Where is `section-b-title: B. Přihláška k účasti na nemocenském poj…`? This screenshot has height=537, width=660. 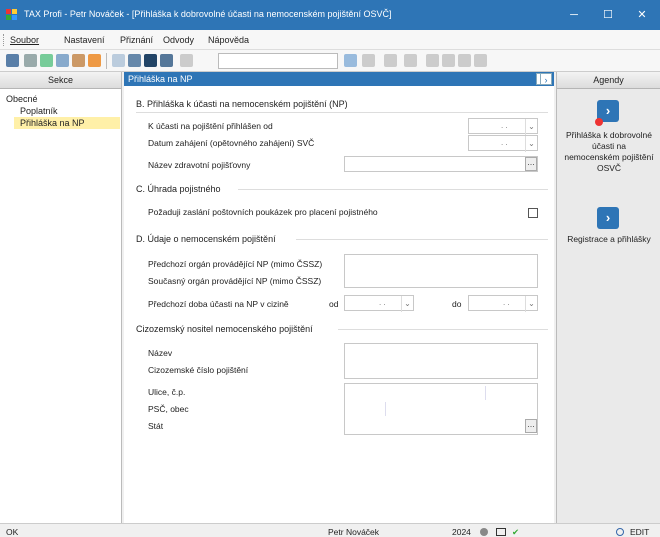 section-b-title: B. Přihláška k účasti na nemocenském poj… is located at coordinates (242, 104).